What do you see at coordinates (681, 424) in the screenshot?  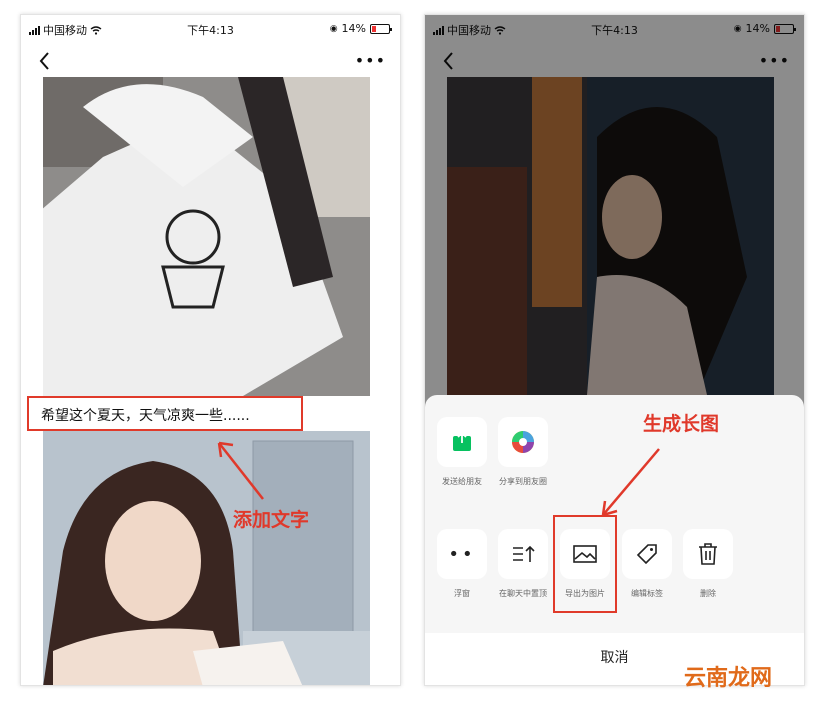 I see `annotation-long-image: 生成长图` at bounding box center [681, 424].